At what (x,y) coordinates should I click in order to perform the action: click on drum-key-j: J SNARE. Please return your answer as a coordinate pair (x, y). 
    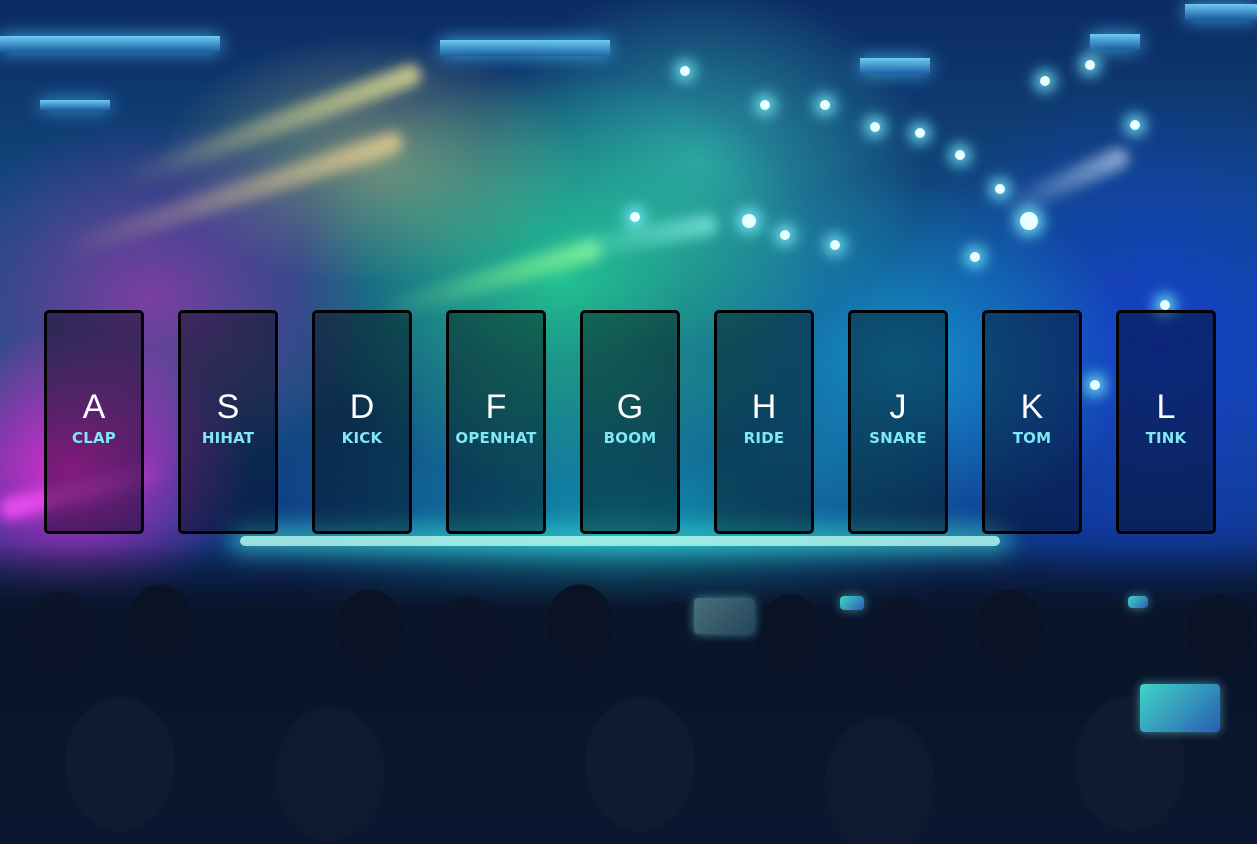
    Looking at the image, I should click on (898, 422).